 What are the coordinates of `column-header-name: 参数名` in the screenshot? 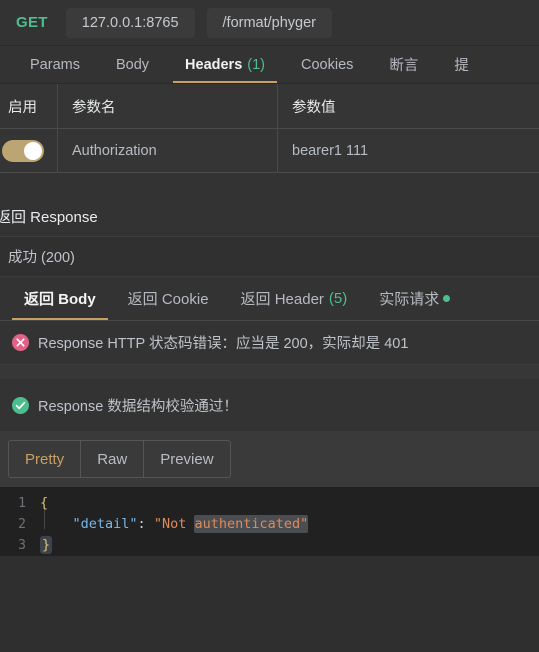 It's located at (168, 106).